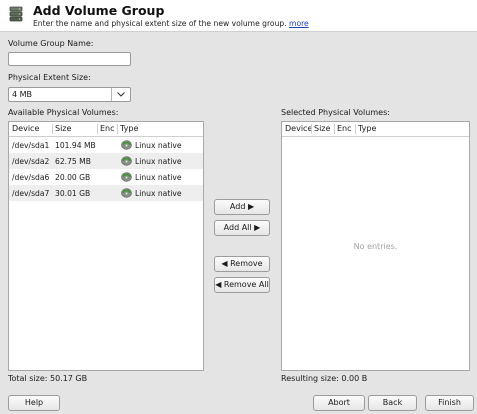 The width and height of the screenshot is (477, 414). Describe the element at coordinates (120, 94) in the screenshot. I see `chevron-down-icon` at that location.